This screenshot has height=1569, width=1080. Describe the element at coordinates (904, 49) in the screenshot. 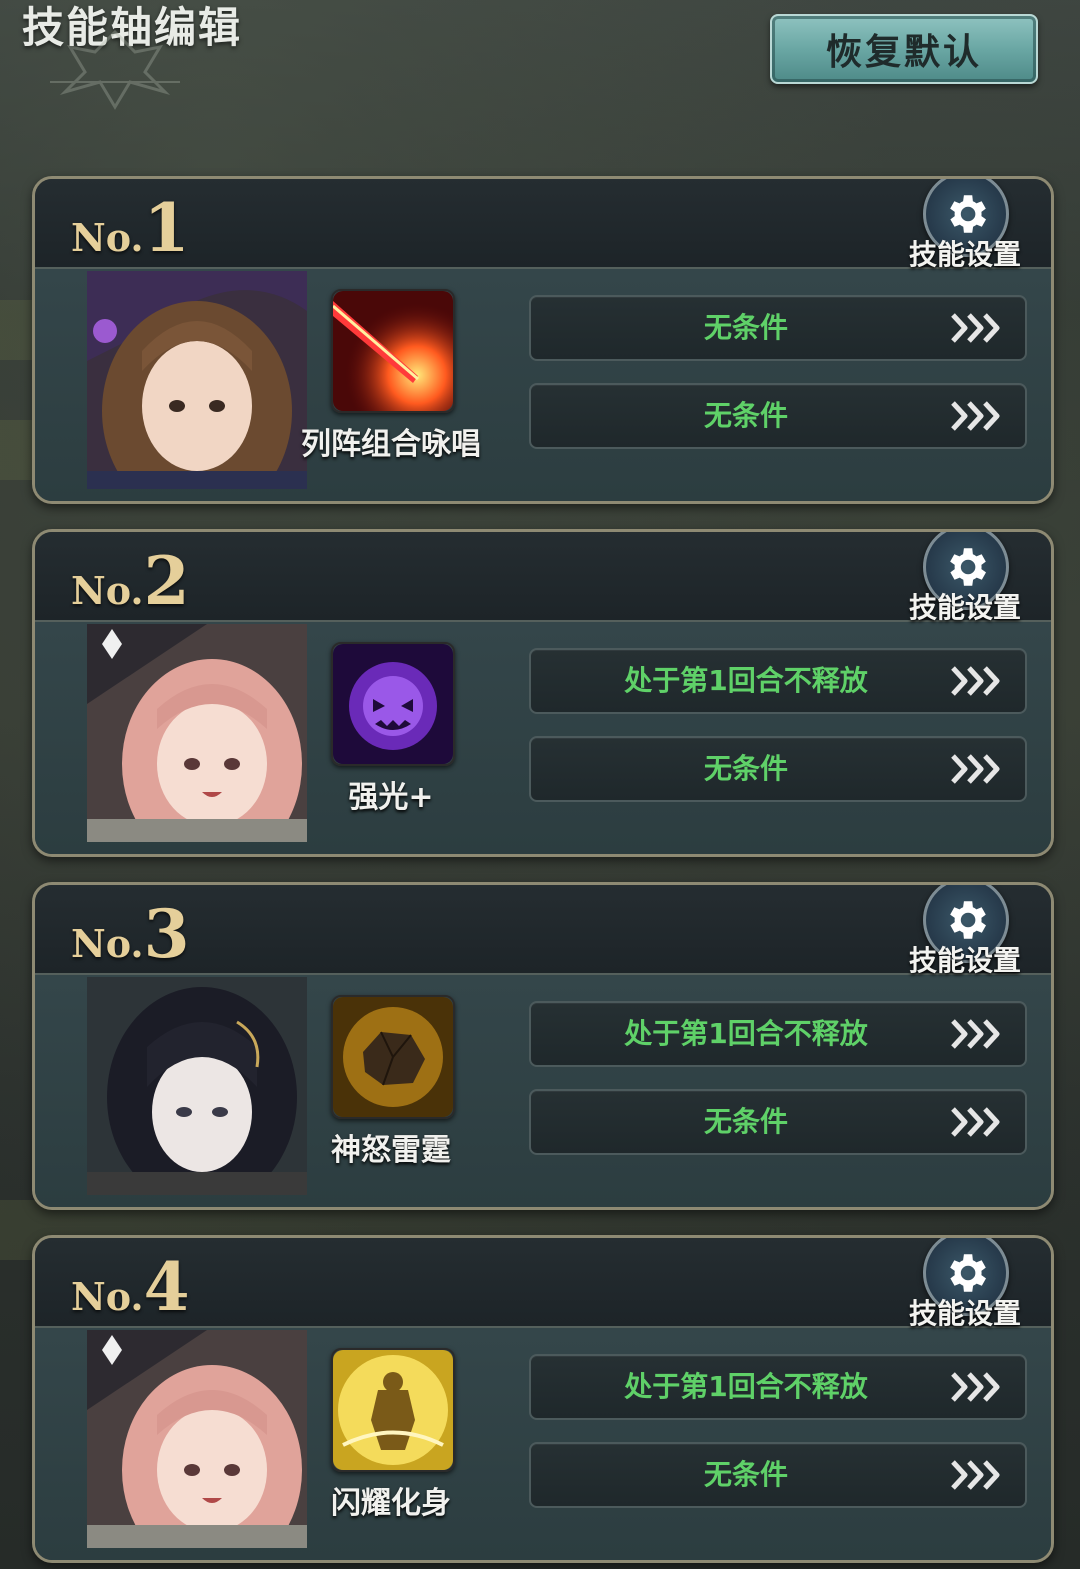

I see `reset-default-button: 恢复默认` at that location.